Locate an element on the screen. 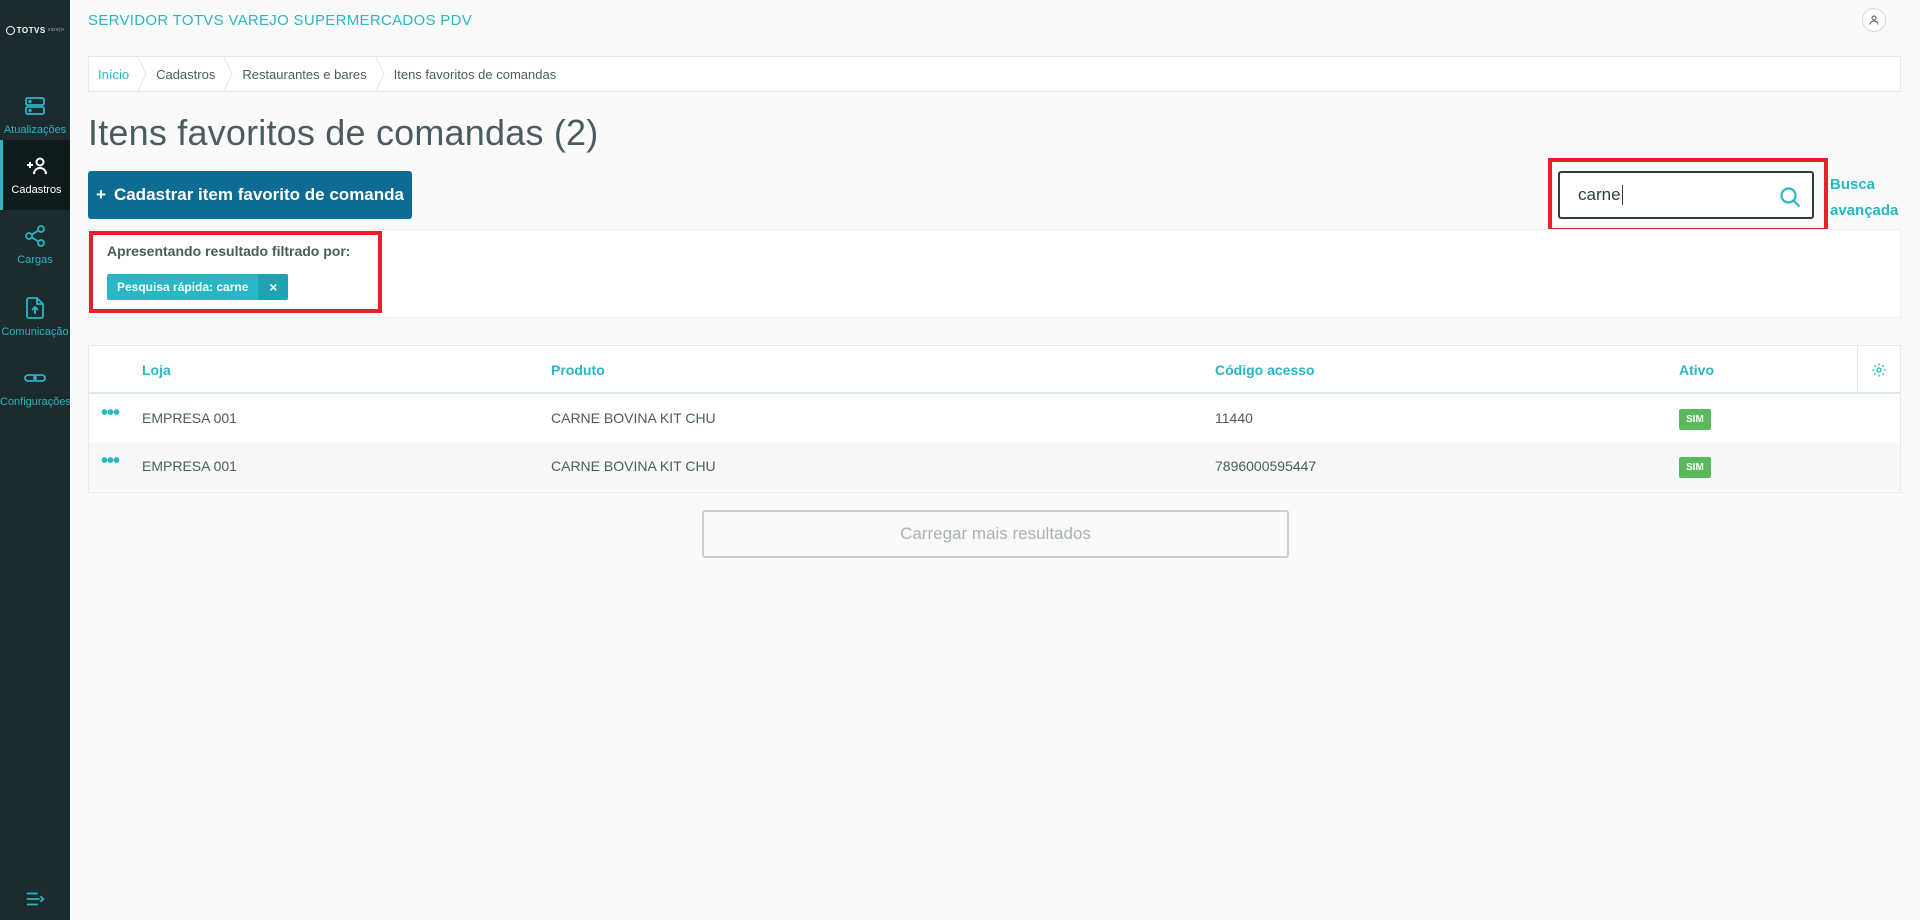 This screenshot has height=920, width=1920. cell-codigo-acesso: 11440 is located at coordinates (1234, 418).